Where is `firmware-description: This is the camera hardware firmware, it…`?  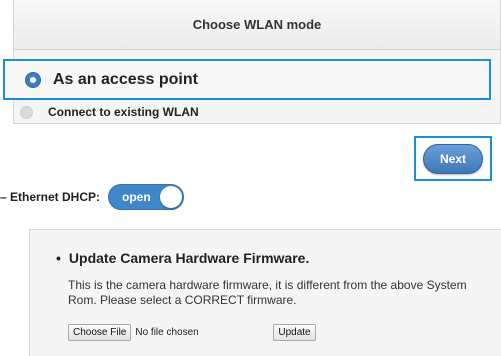
firmware-description: This is the camera hardware firmware, it… is located at coordinates (267, 292).